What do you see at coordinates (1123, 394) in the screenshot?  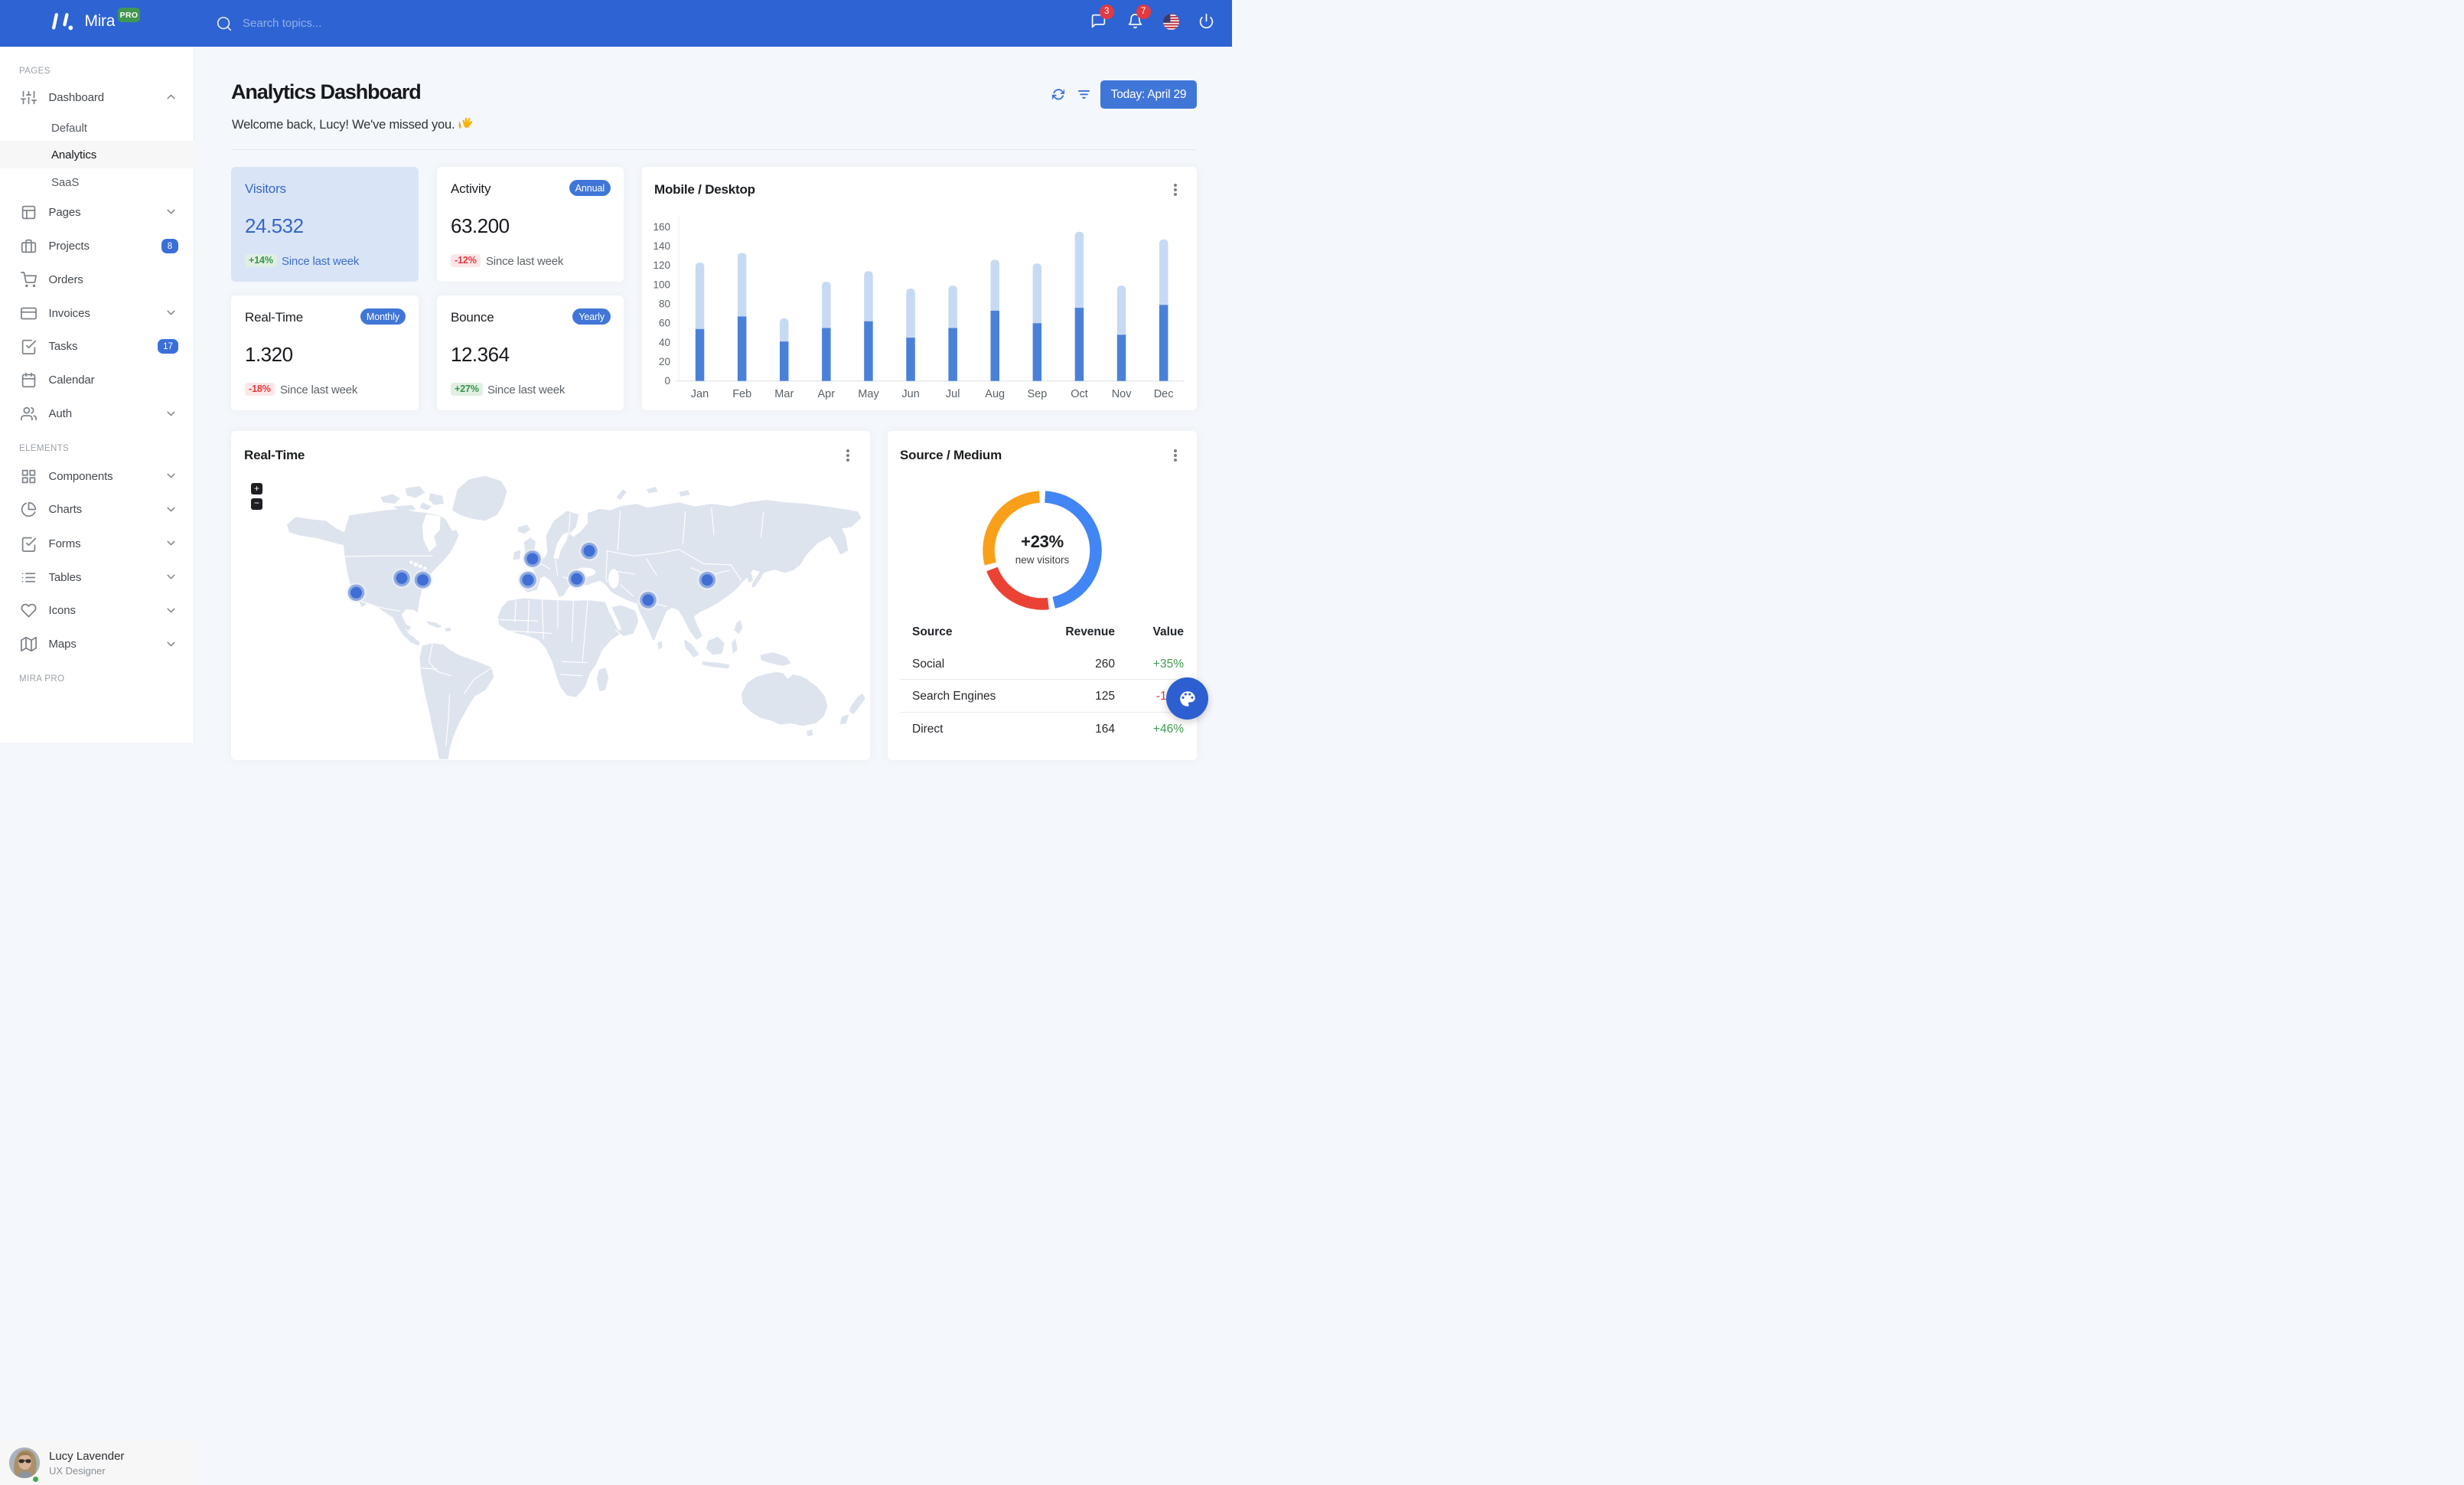 I see `svg-text: Nov` at bounding box center [1123, 394].